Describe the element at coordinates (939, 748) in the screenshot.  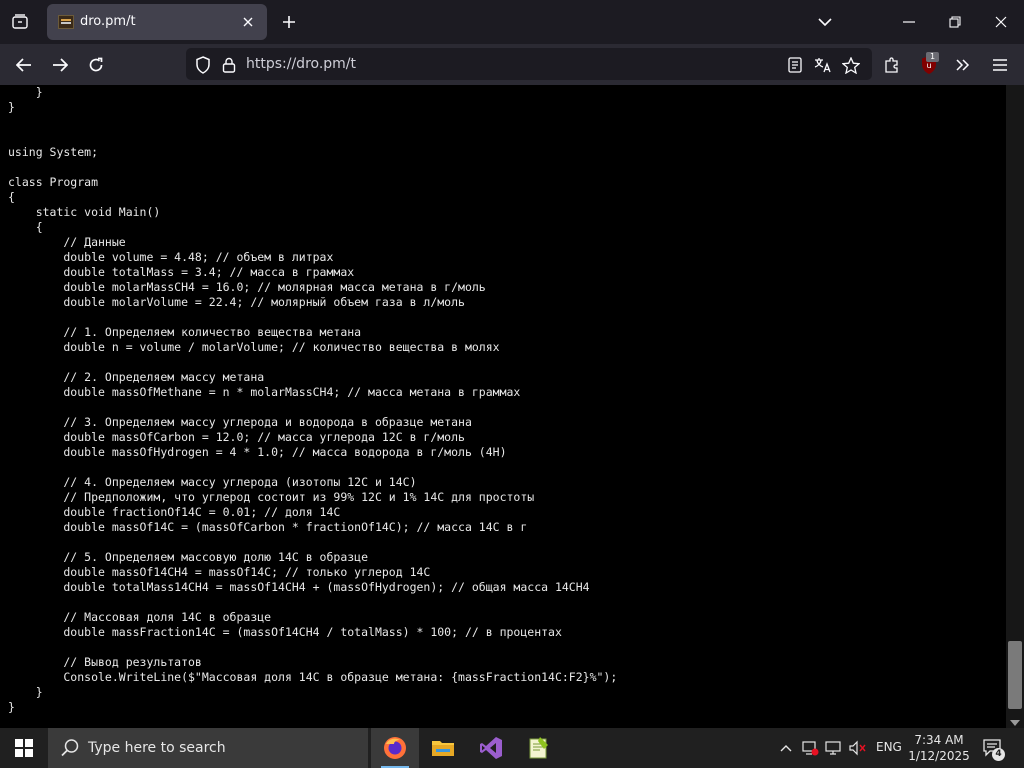
I see `clock: 7:34 AM 1/12/2025` at that location.